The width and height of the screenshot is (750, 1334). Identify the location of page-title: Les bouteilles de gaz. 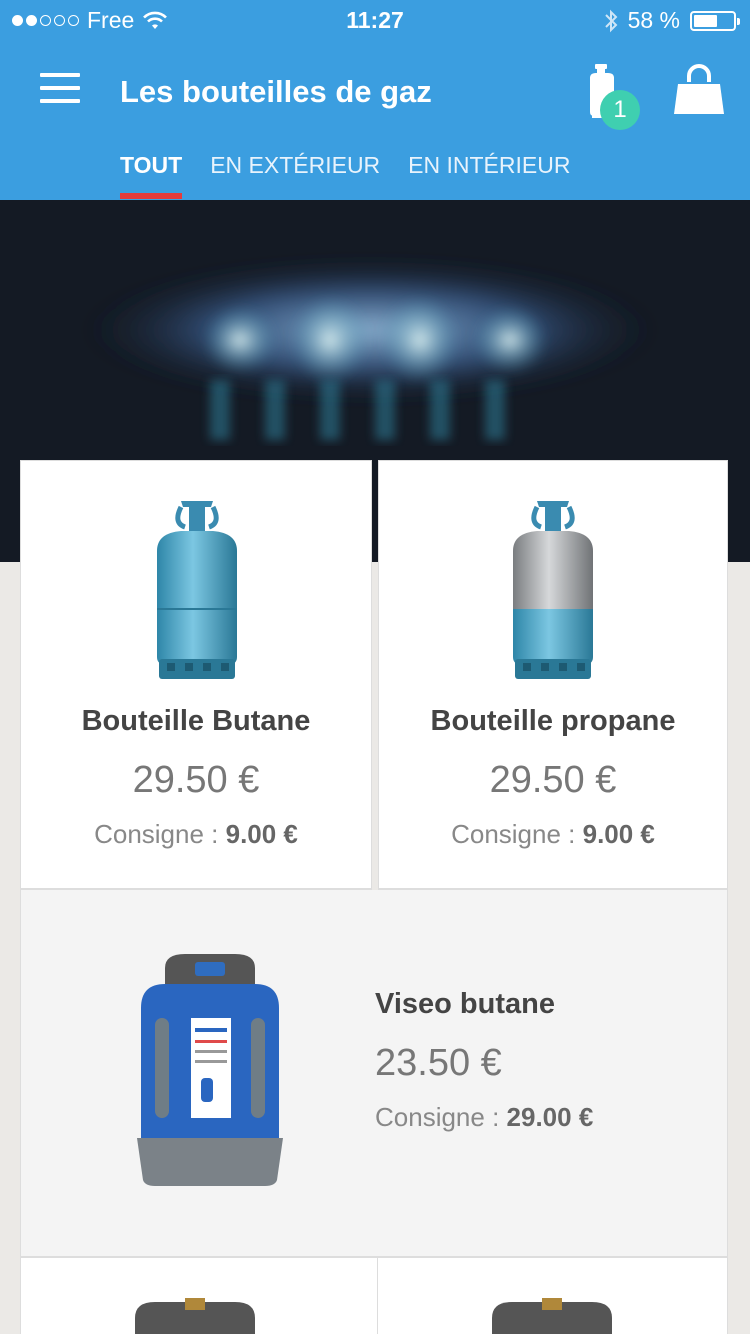
(276, 91).